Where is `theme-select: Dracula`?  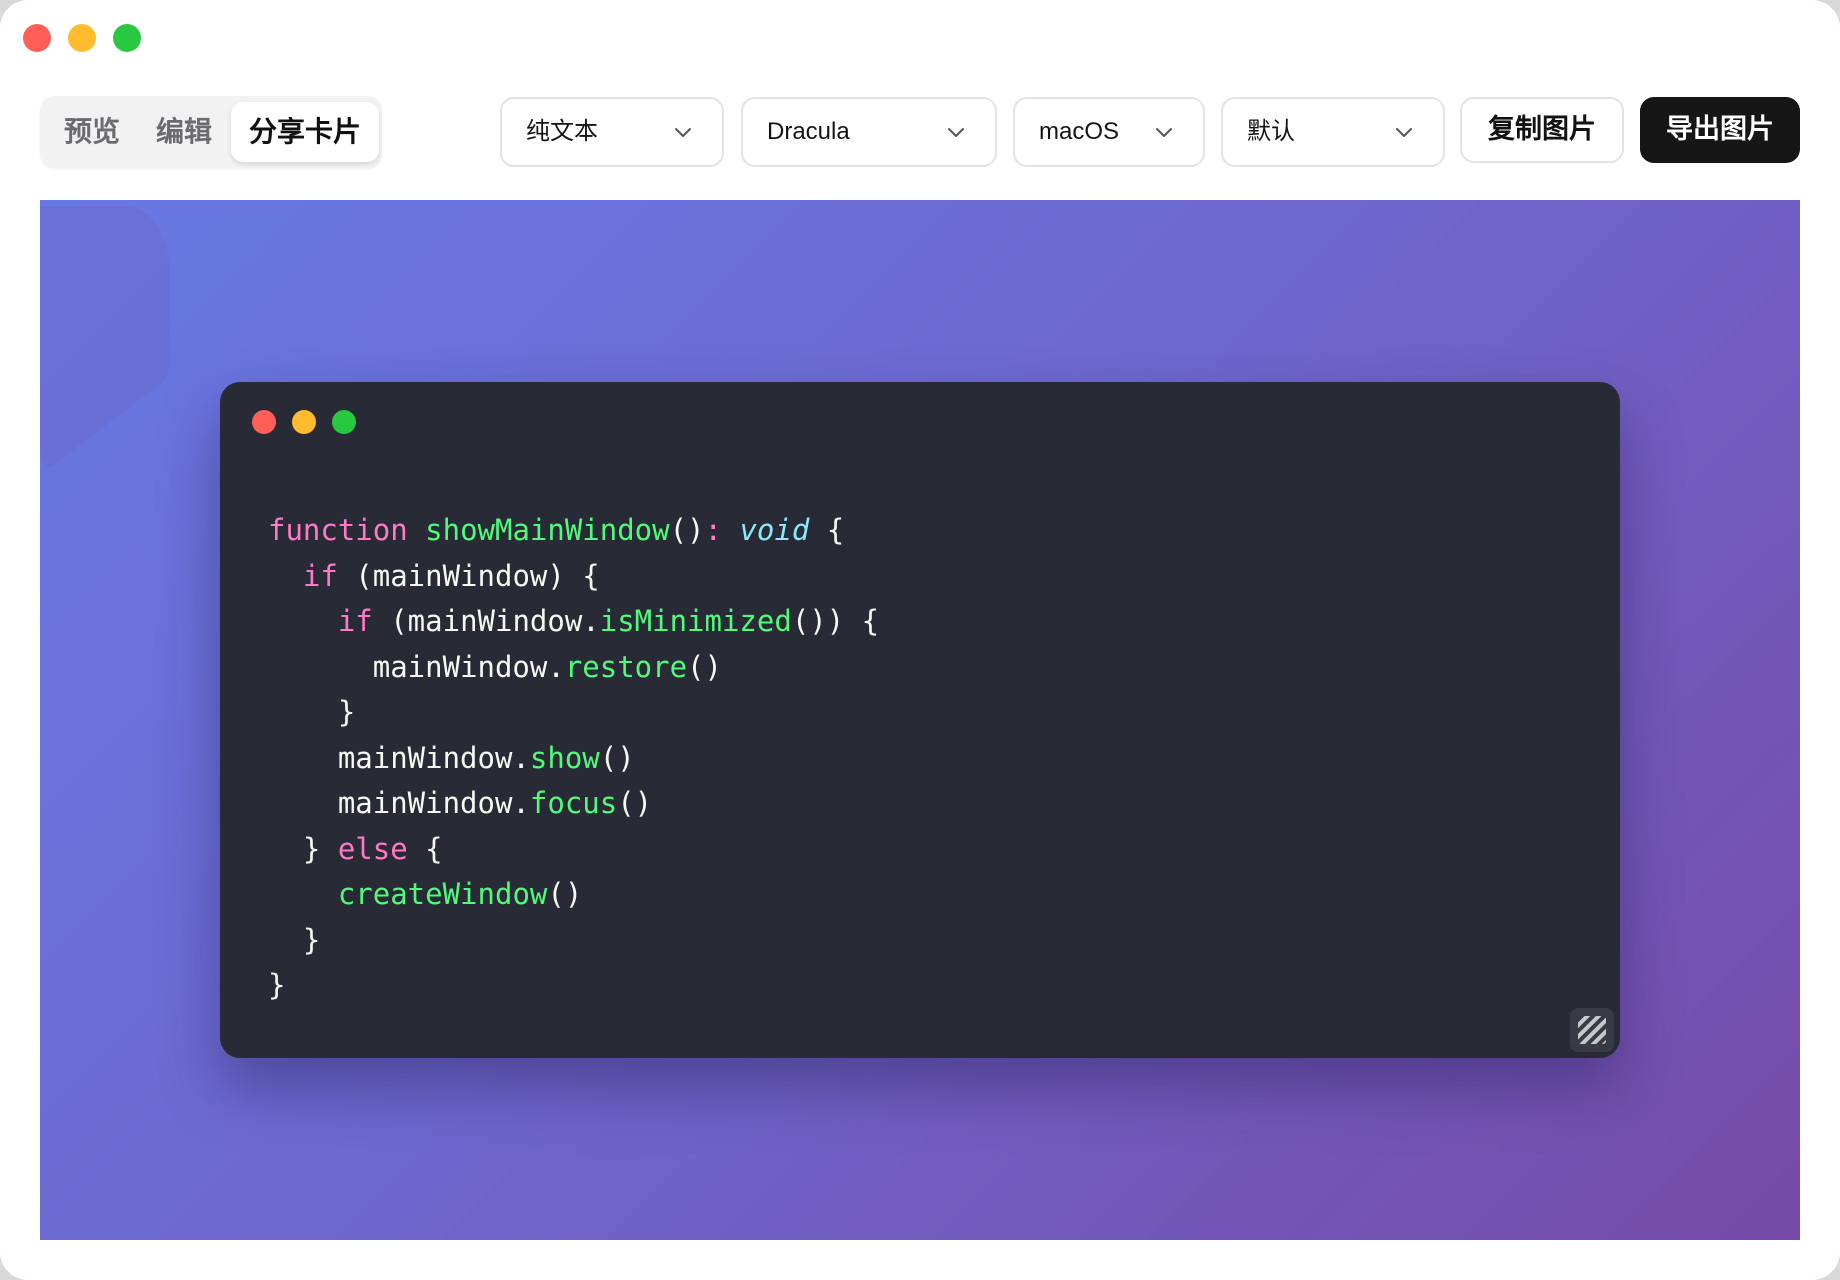 theme-select: Dracula is located at coordinates (869, 132).